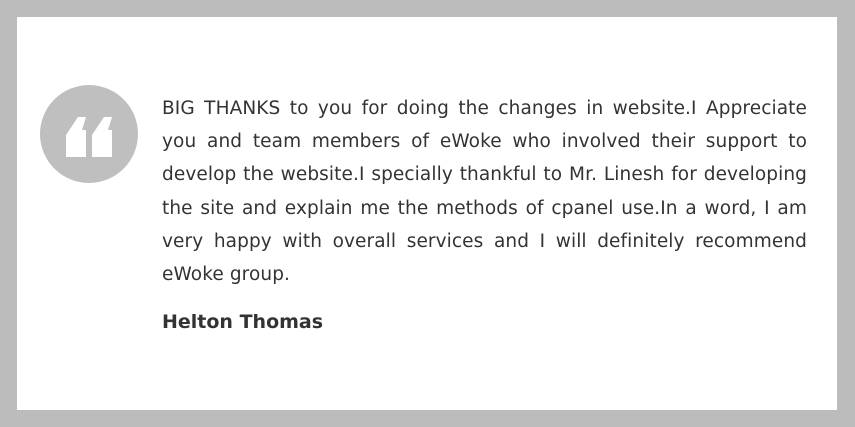 The height and width of the screenshot is (427, 855). What do you see at coordinates (243, 322) in the screenshot?
I see `testimonial-author: Helton Thomas` at bounding box center [243, 322].